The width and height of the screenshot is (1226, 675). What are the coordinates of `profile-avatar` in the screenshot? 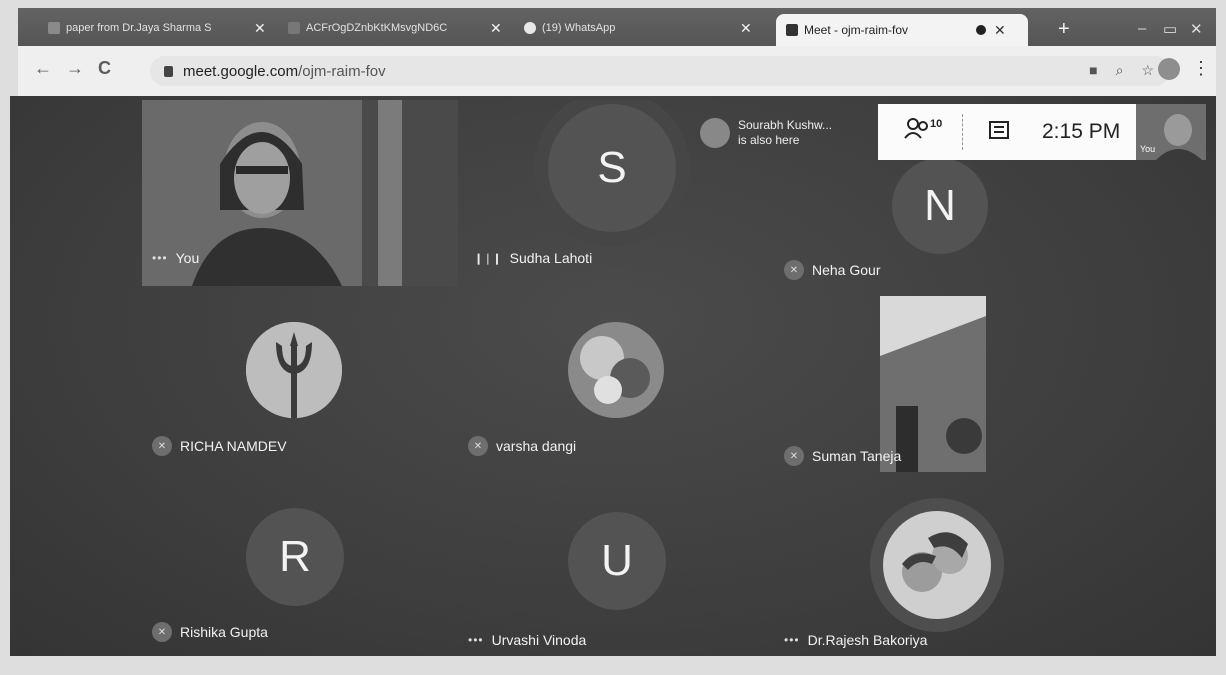 It's located at (1169, 69).